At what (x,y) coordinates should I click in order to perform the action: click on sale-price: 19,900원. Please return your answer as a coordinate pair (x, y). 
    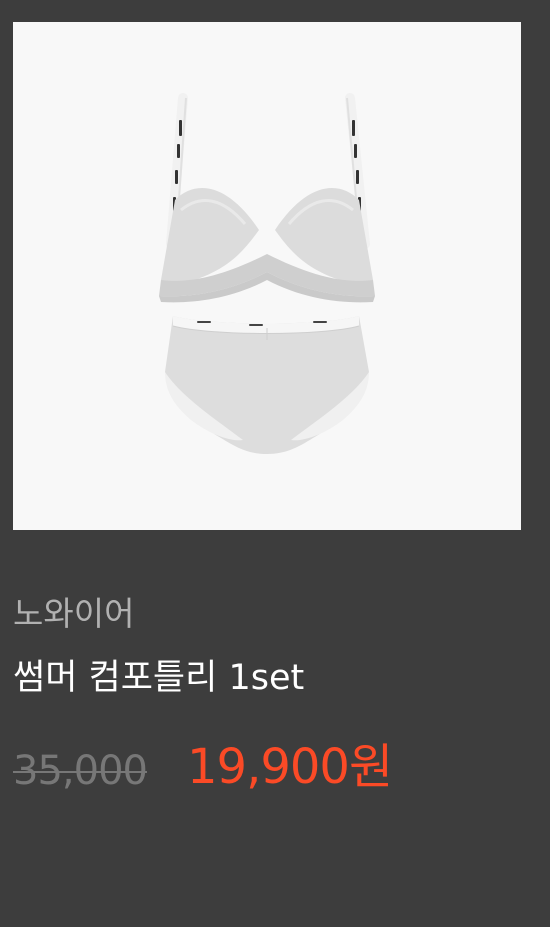
    Looking at the image, I should click on (290, 767).